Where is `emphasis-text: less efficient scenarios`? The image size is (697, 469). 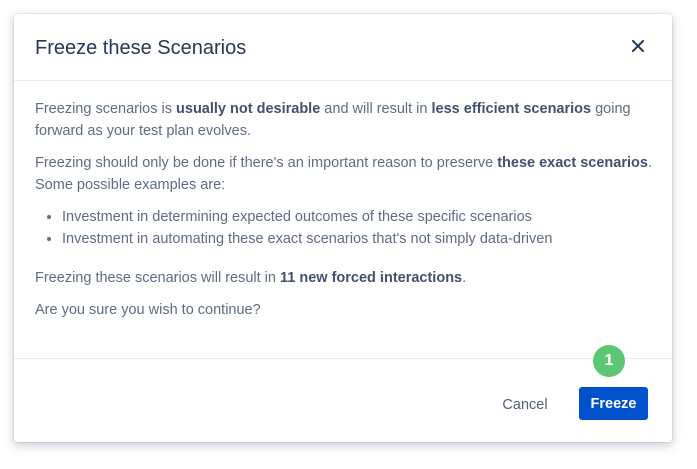
emphasis-text: less efficient scenarios is located at coordinates (511, 109).